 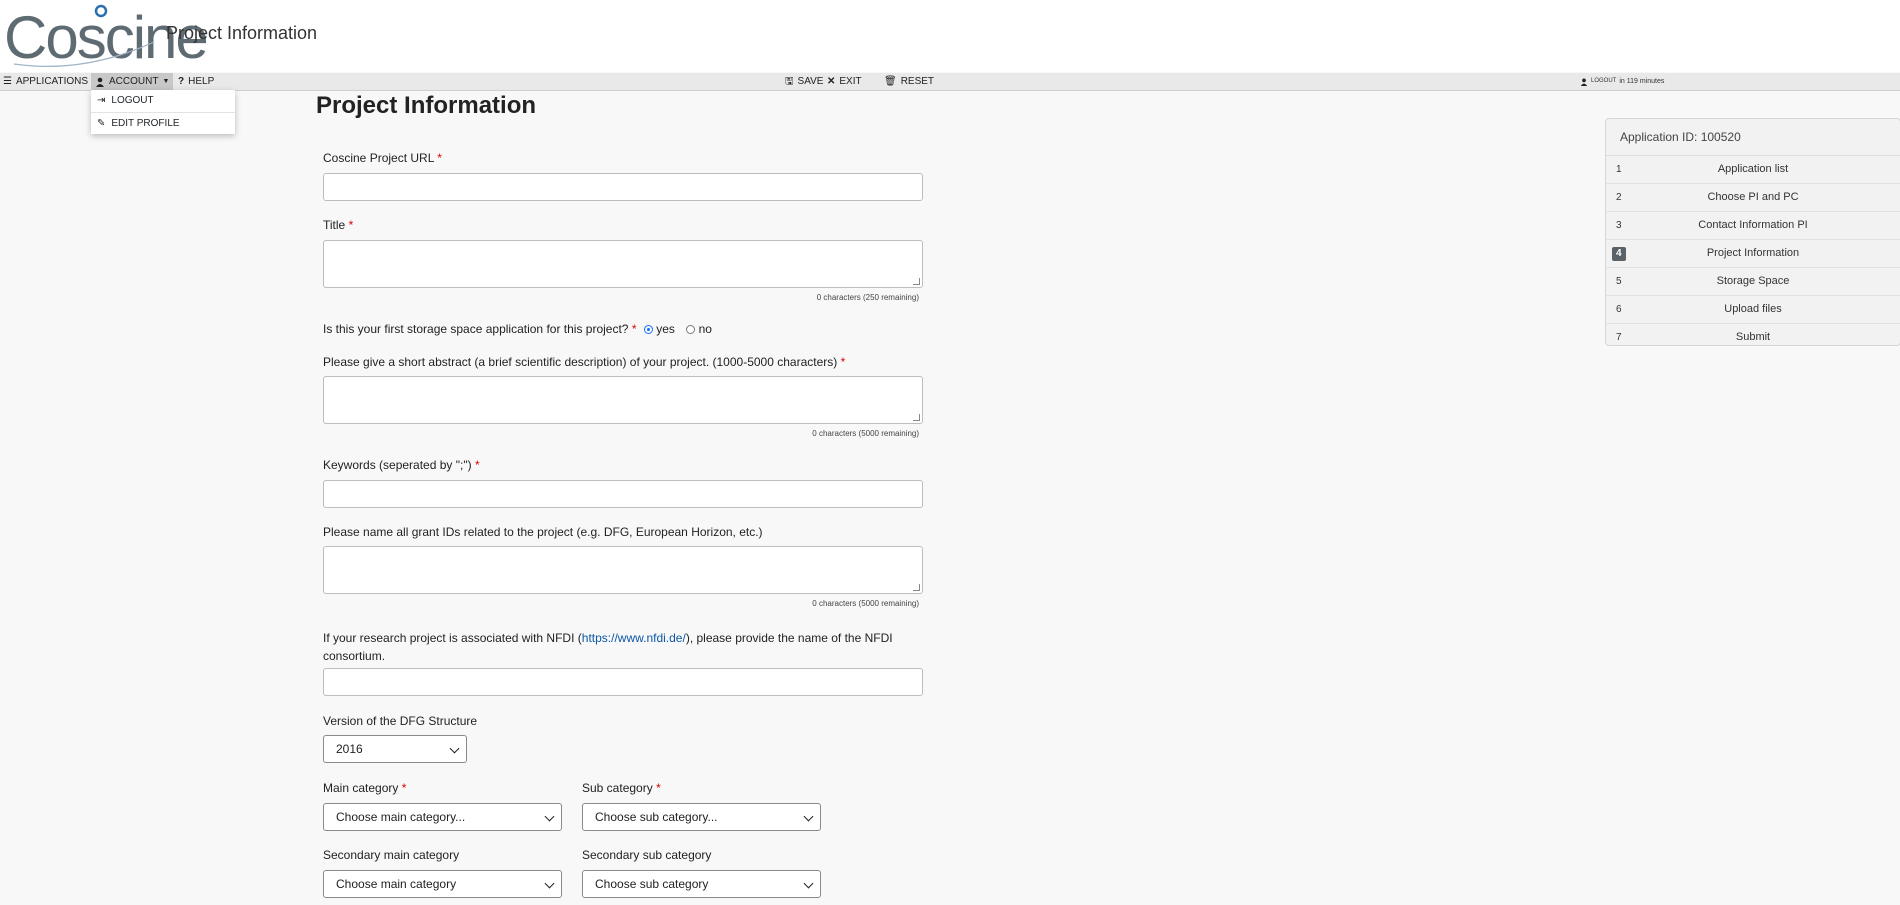 What do you see at coordinates (1603, 81) in the screenshot?
I see `session-logout-link: LOGOUT` at bounding box center [1603, 81].